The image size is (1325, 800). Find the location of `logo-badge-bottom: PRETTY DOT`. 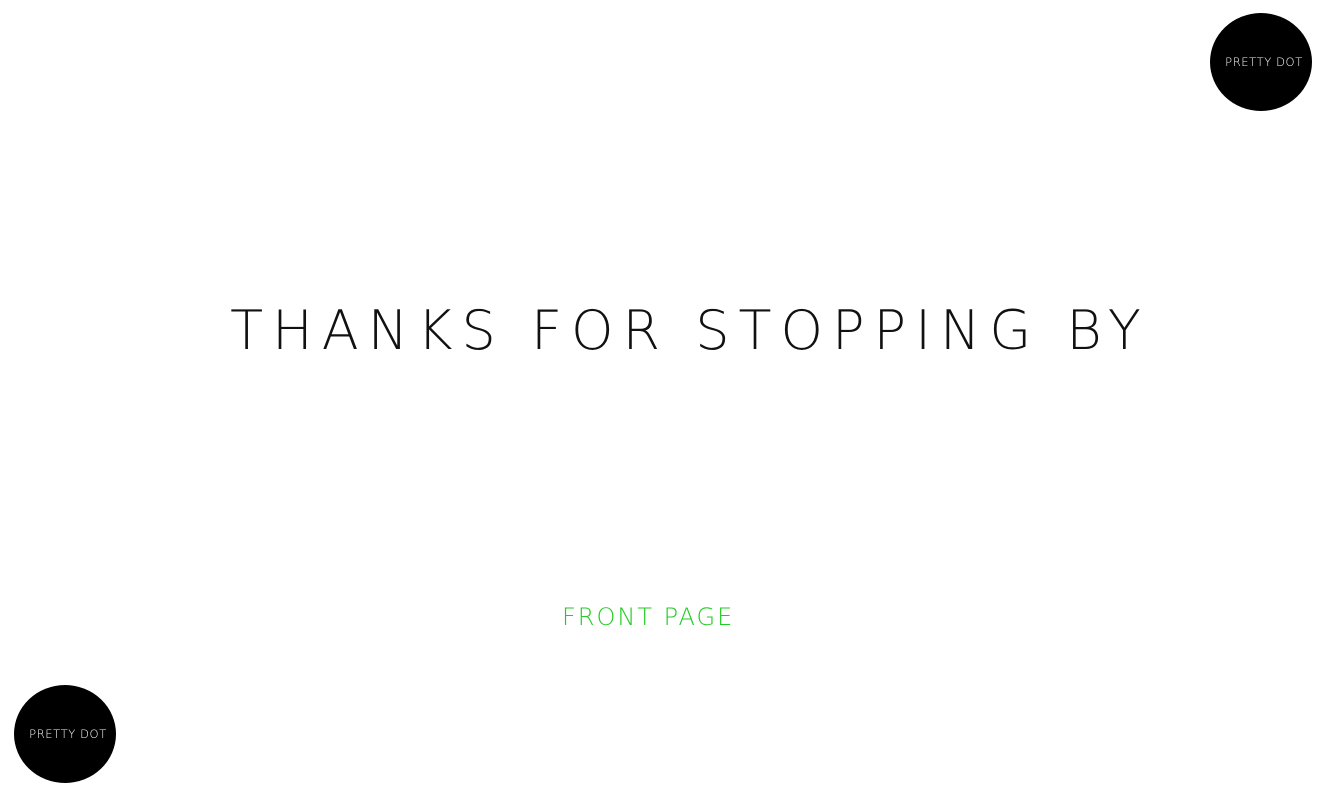

logo-badge-bottom: PRETTY DOT is located at coordinates (65, 734).